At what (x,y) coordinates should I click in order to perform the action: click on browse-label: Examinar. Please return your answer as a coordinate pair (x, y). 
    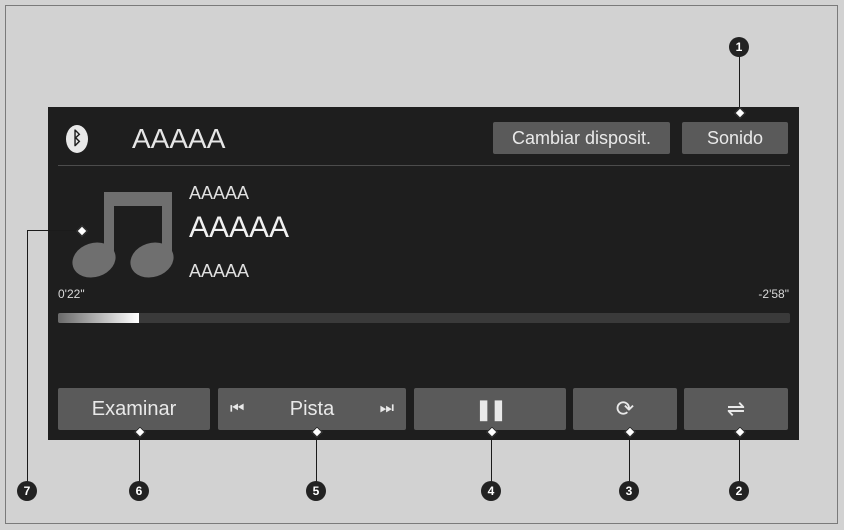
    Looking at the image, I should click on (134, 408).